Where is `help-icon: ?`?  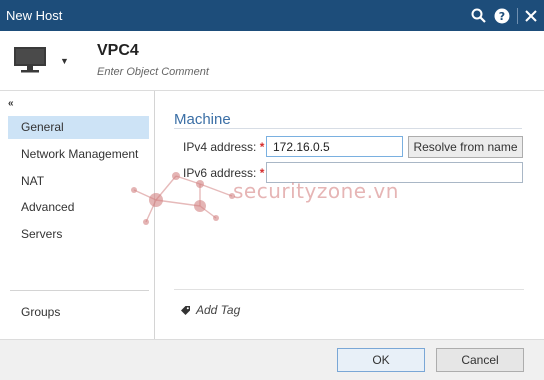 help-icon: ? is located at coordinates (502, 16).